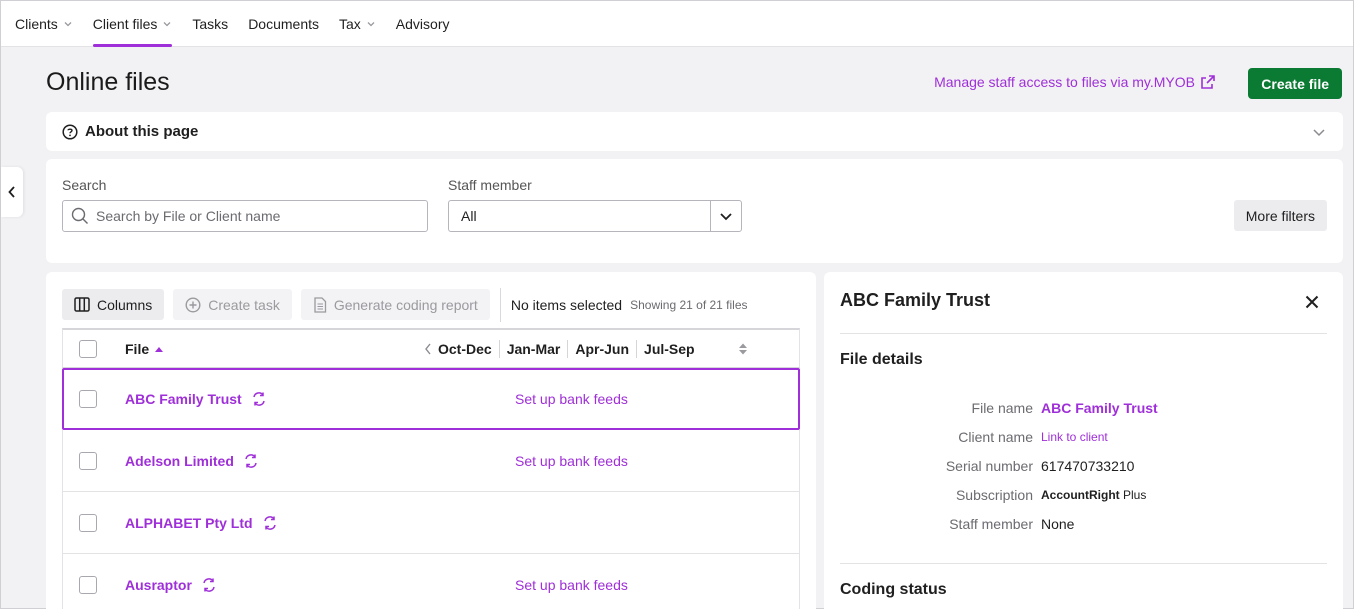 Image resolution: width=1354 pixels, height=609 pixels. I want to click on quarter-columns: Oct-Dec Jan-Mar Apr-Jun Jul-Sep, so click(585, 348).